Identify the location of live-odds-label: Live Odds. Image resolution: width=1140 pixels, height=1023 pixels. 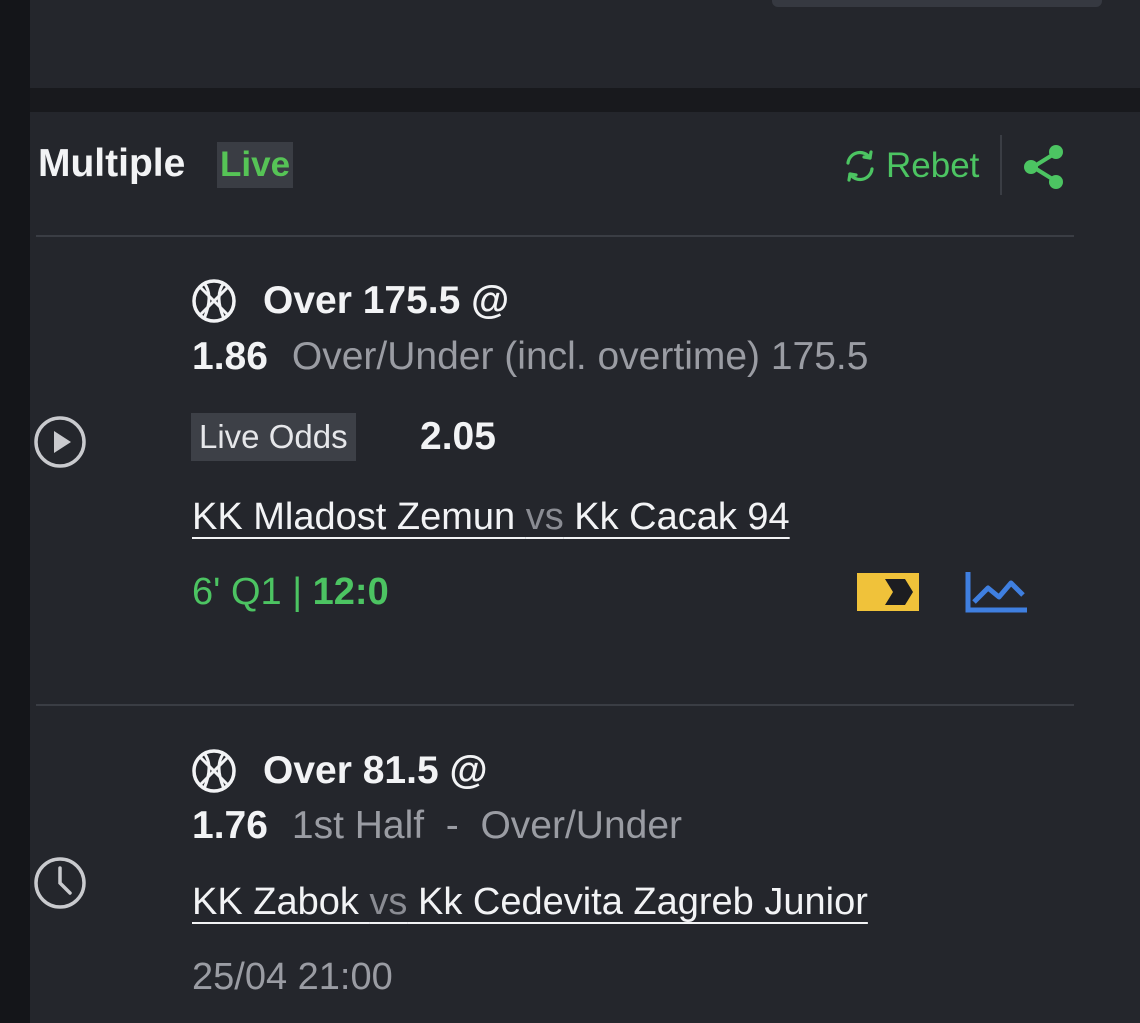
(273, 437).